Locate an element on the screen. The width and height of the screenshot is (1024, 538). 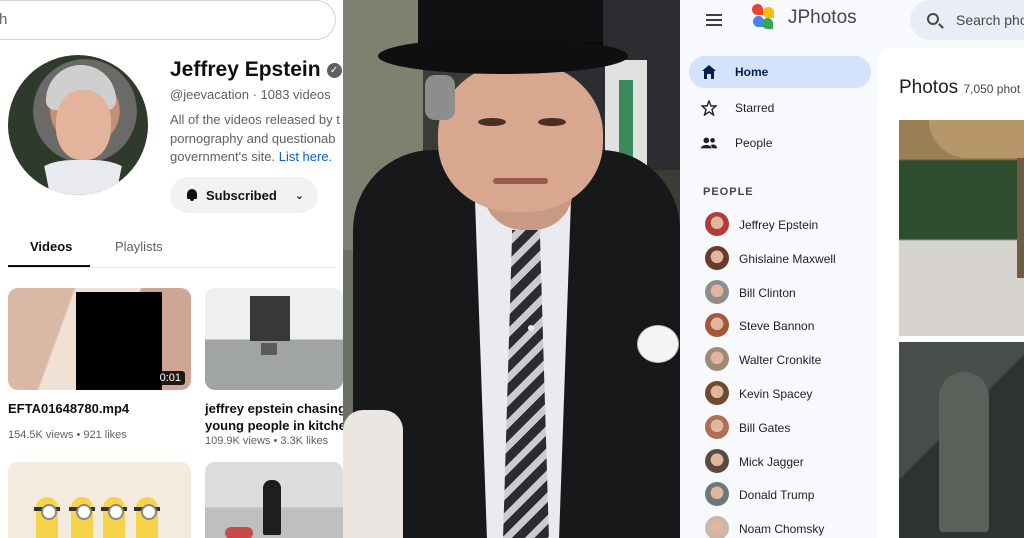
person-name: Bill Clinton is located at coordinates (767, 293).